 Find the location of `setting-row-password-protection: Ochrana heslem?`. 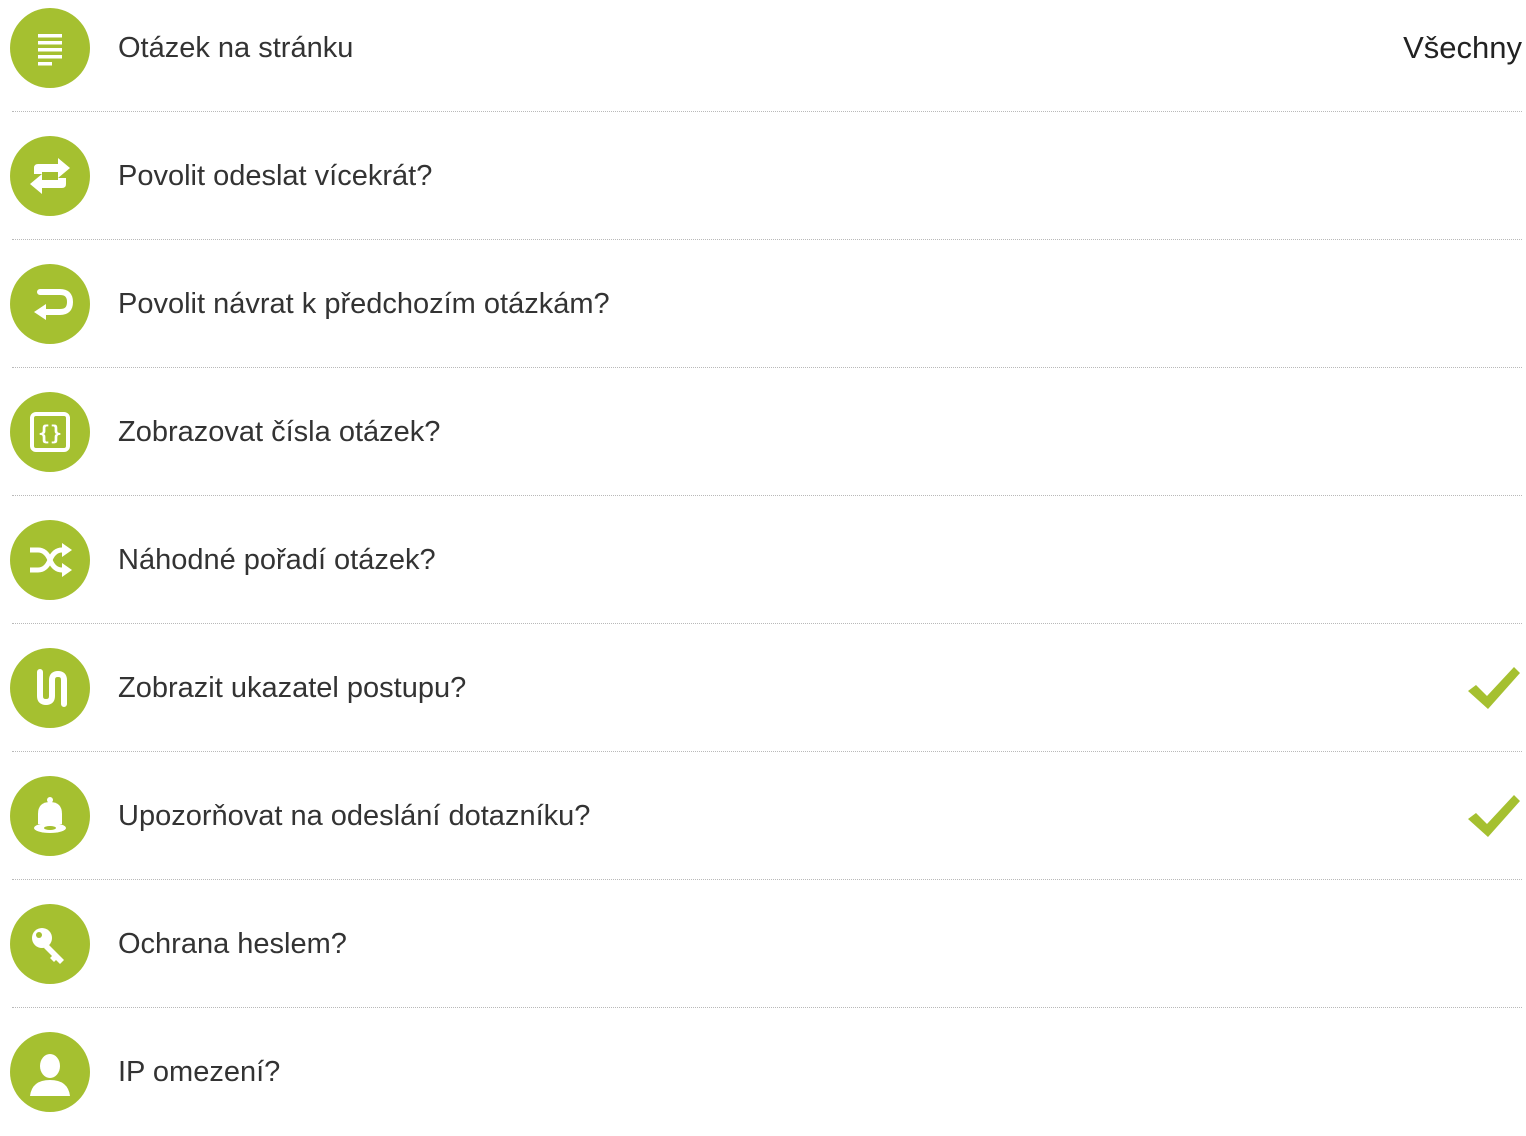

setting-row-password-protection: Ochrana heslem? is located at coordinates (763, 944).